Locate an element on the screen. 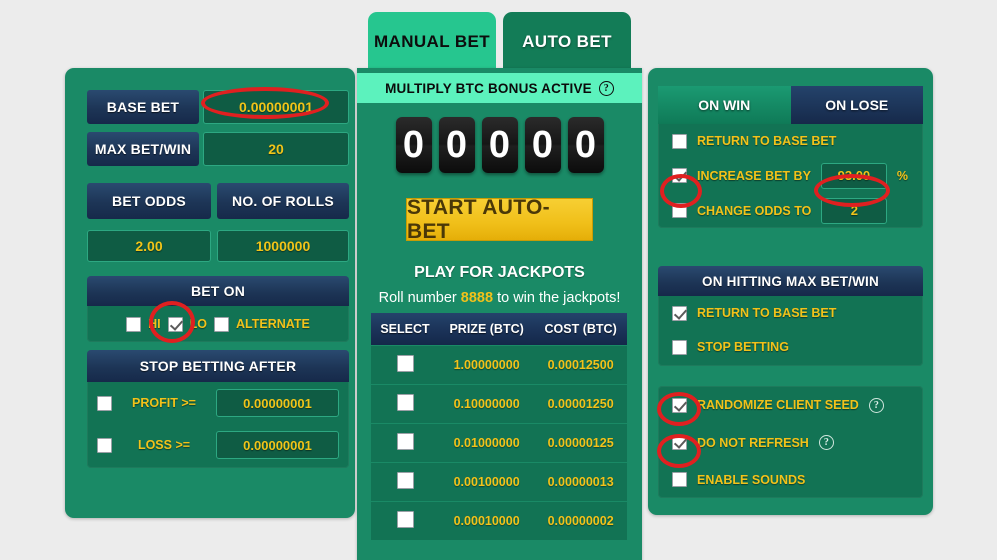 The width and height of the screenshot is (997, 560). bet-odds-value: 2.00 is located at coordinates (149, 246).